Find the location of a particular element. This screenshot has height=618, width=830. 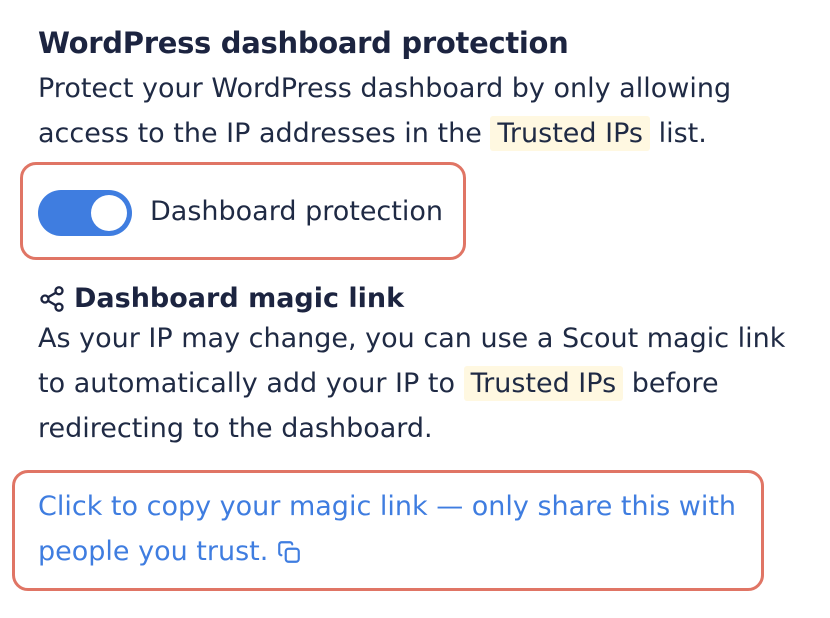

section-description-prefix: access to the IP addresses in the is located at coordinates (260, 133).